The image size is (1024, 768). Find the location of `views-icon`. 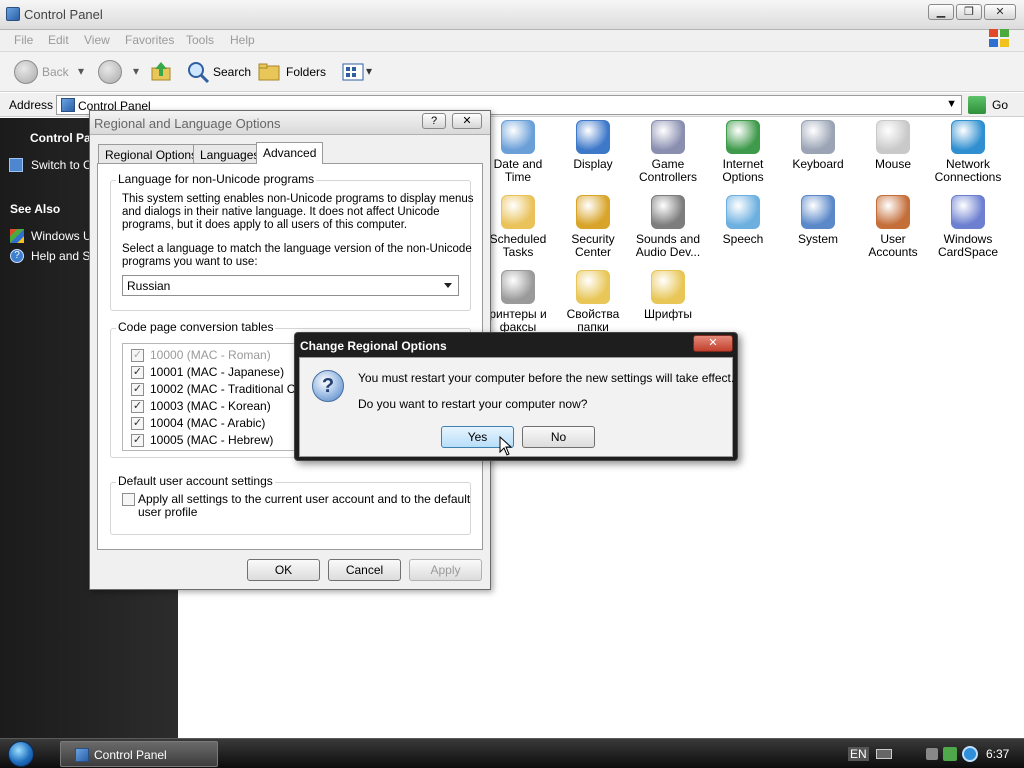

views-icon is located at coordinates (353, 72).